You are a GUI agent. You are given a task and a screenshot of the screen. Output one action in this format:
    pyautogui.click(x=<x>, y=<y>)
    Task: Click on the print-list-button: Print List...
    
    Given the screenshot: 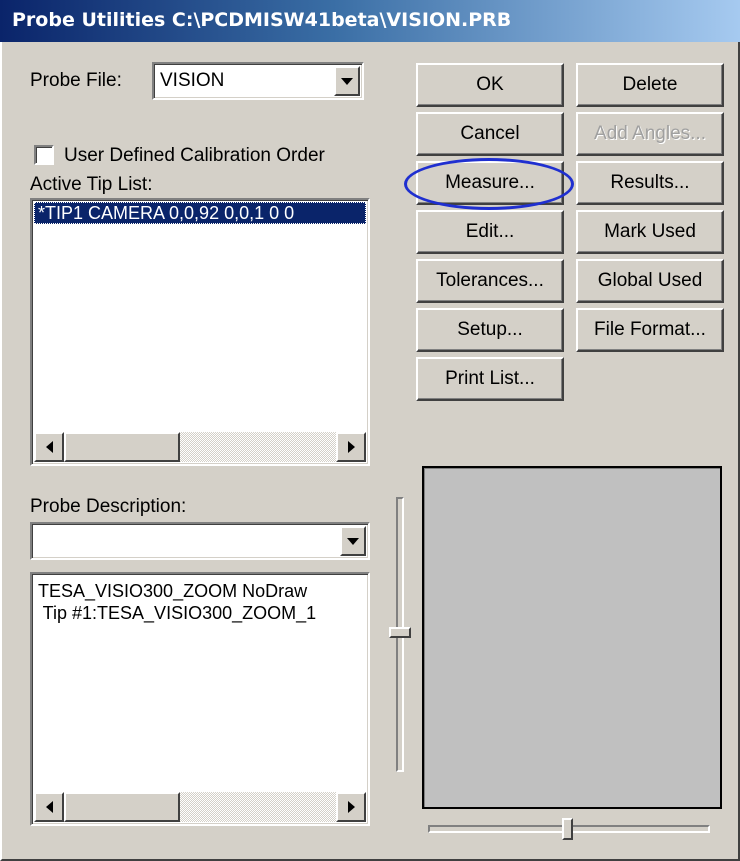 What is the action you would take?
    pyautogui.click(x=490, y=379)
    